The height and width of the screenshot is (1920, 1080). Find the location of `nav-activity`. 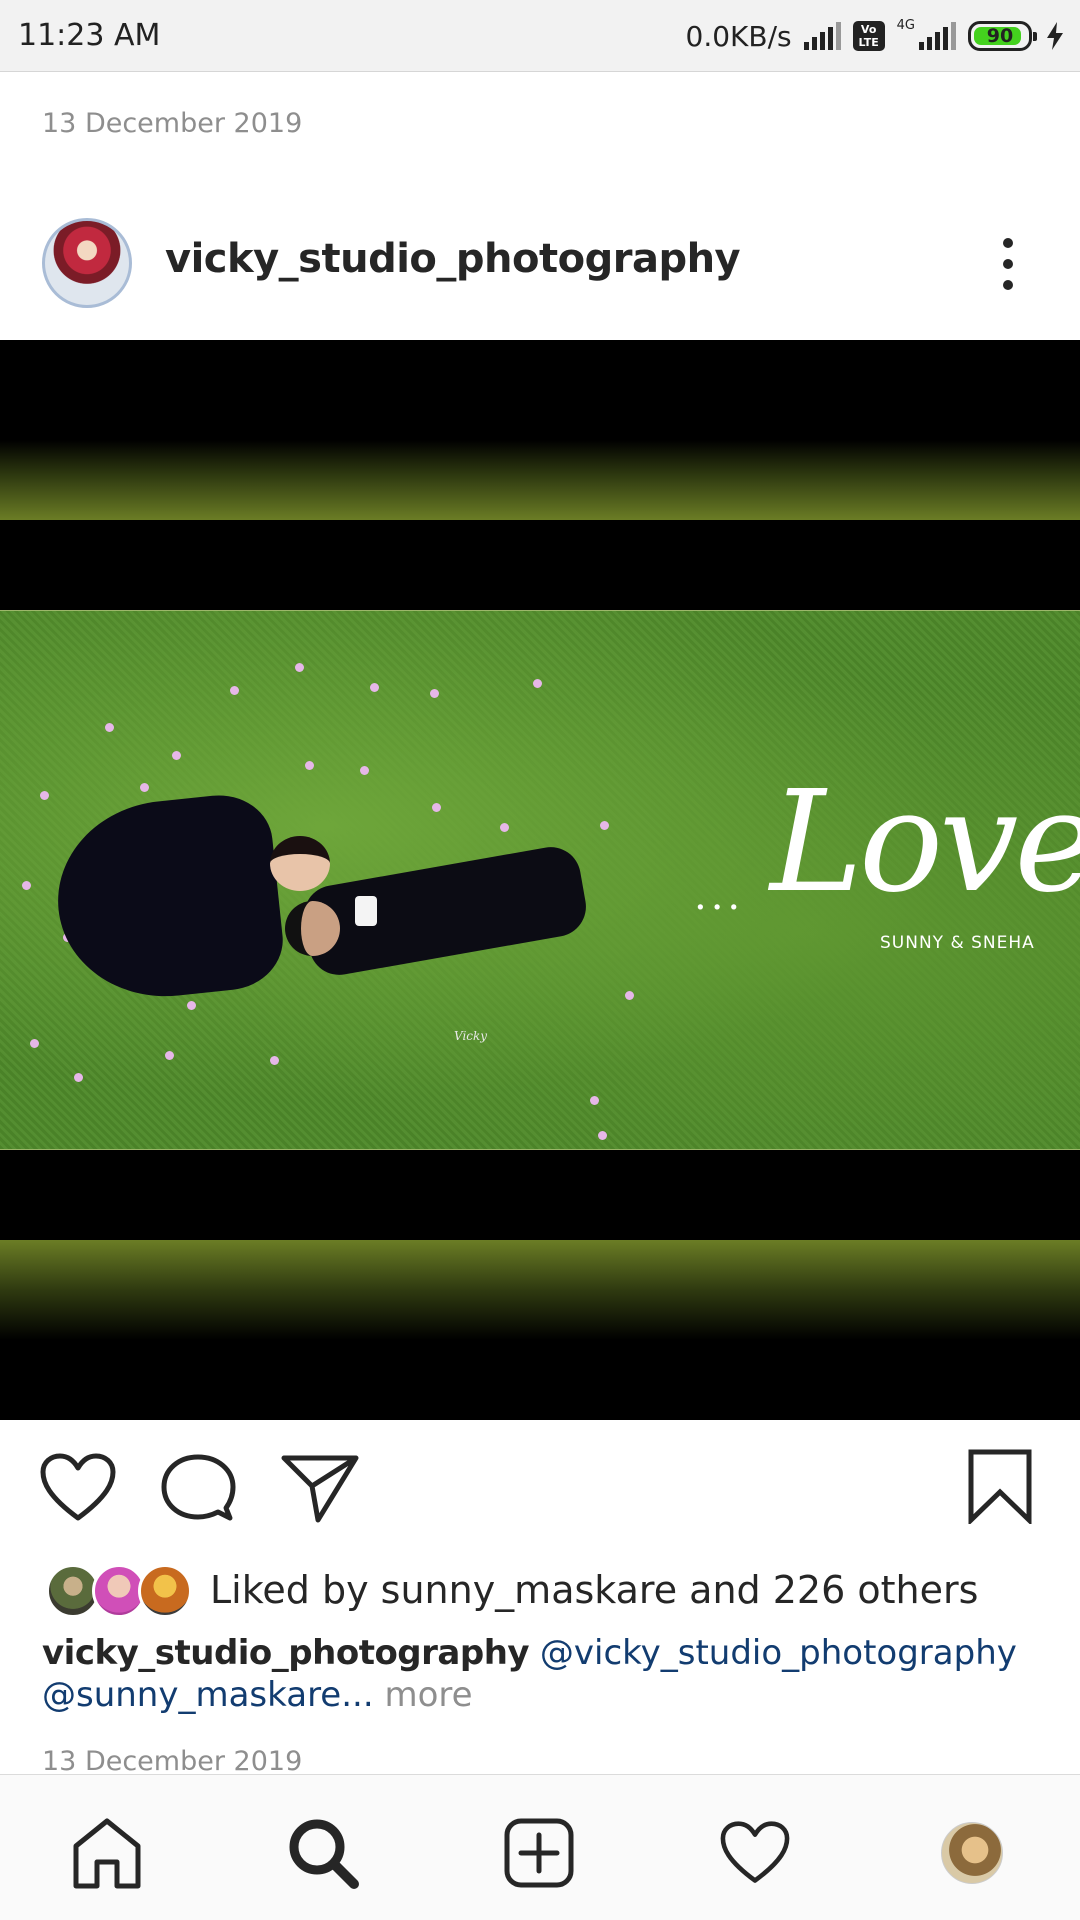

nav-activity is located at coordinates (755, 1853).